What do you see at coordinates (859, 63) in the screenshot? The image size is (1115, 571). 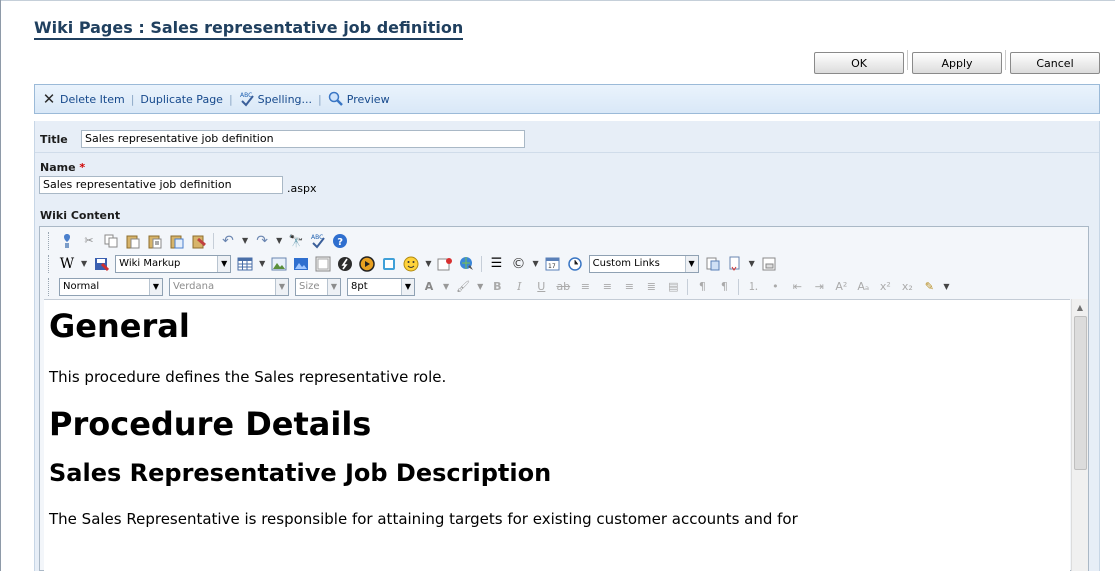 I see `ok-button: OK` at bounding box center [859, 63].